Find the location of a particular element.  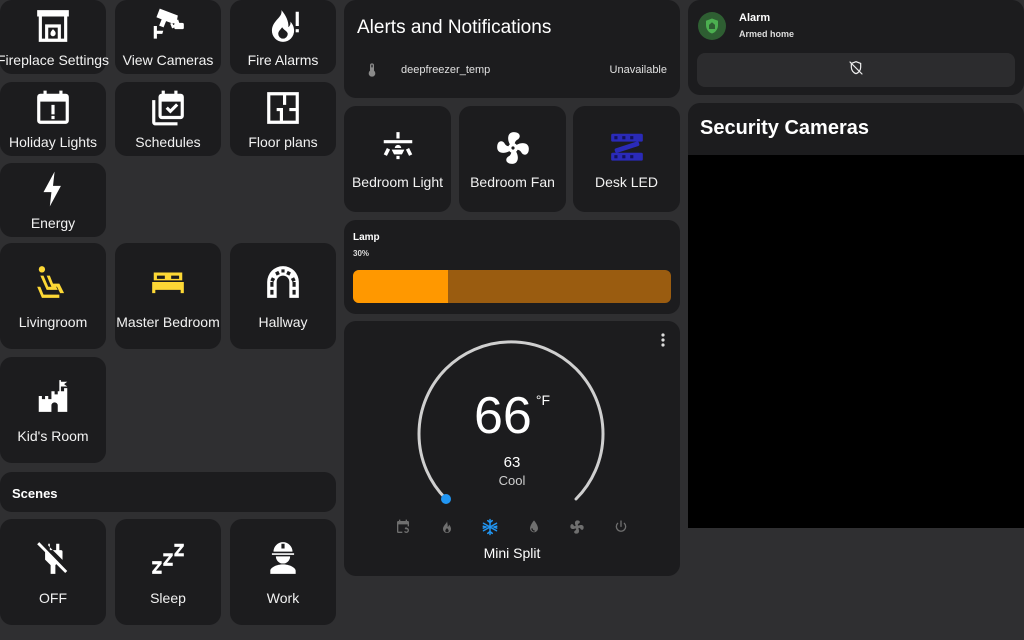

schedules-button: Schedules is located at coordinates (168, 119).